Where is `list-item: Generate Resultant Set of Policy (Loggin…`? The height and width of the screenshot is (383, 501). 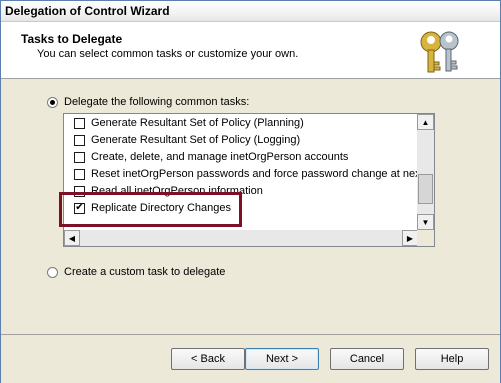 list-item: Generate Resultant Set of Policy (Loggin… is located at coordinates (187, 140).